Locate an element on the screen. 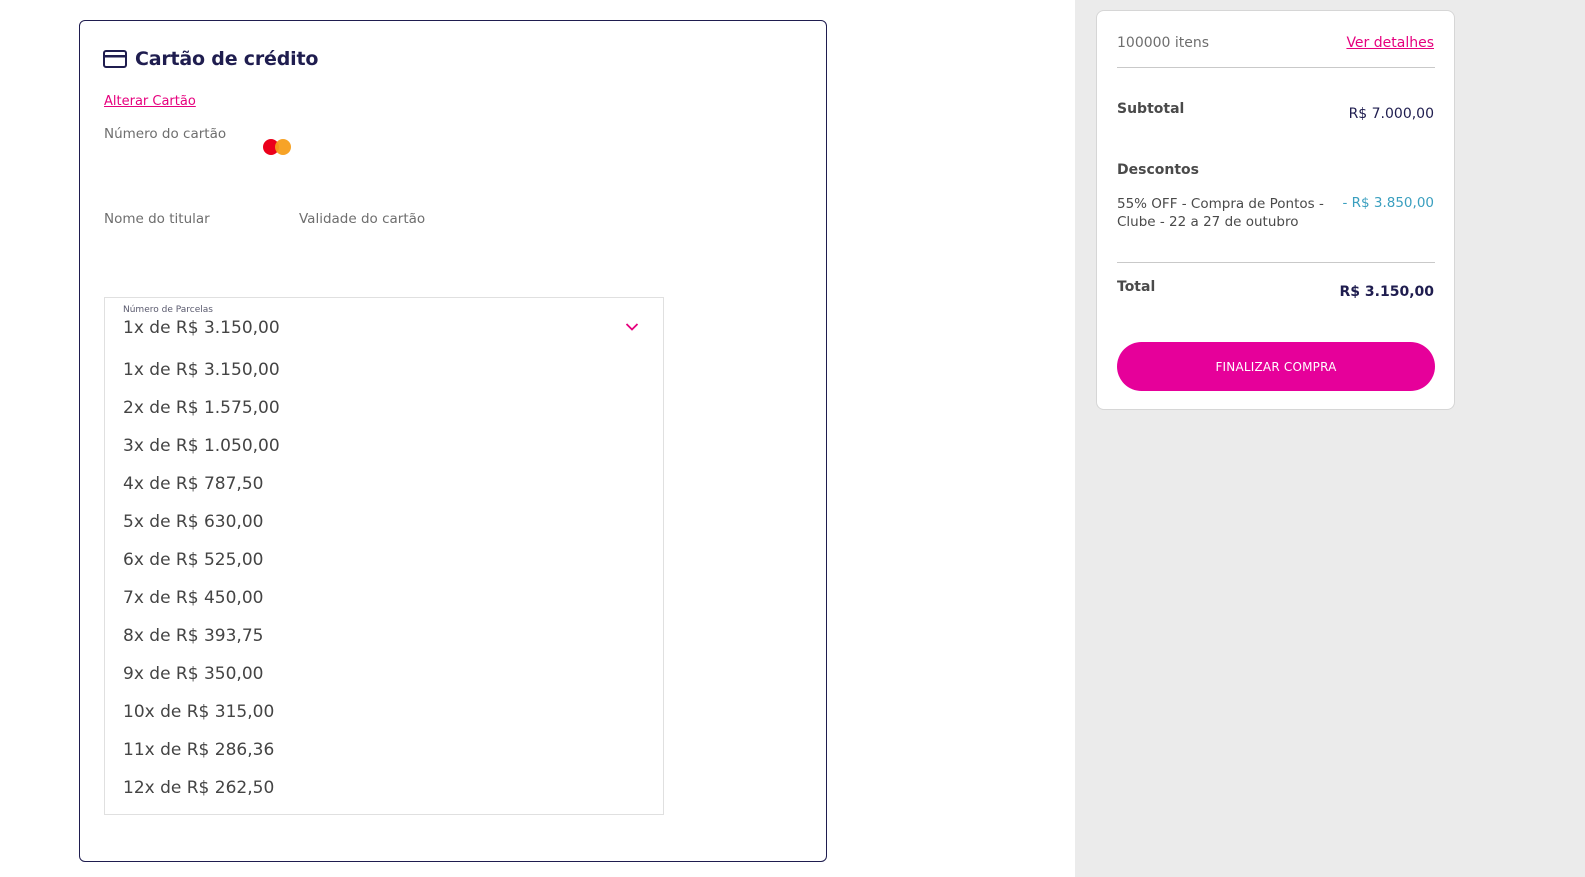 This screenshot has height=877, width=1585. installment-option: 11x de R$ 286,36 is located at coordinates (384, 750).